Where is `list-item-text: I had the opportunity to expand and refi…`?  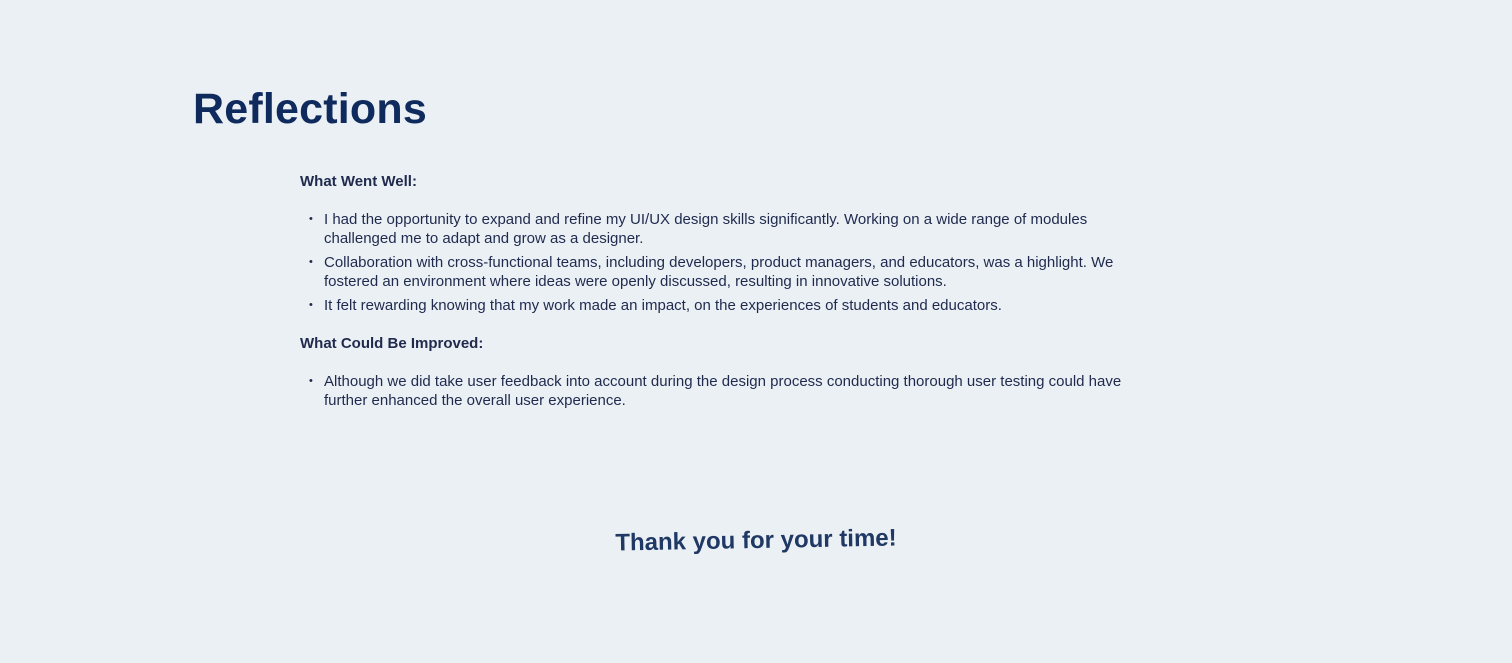 list-item-text: I had the opportunity to expand and refi… is located at coordinates (706, 229).